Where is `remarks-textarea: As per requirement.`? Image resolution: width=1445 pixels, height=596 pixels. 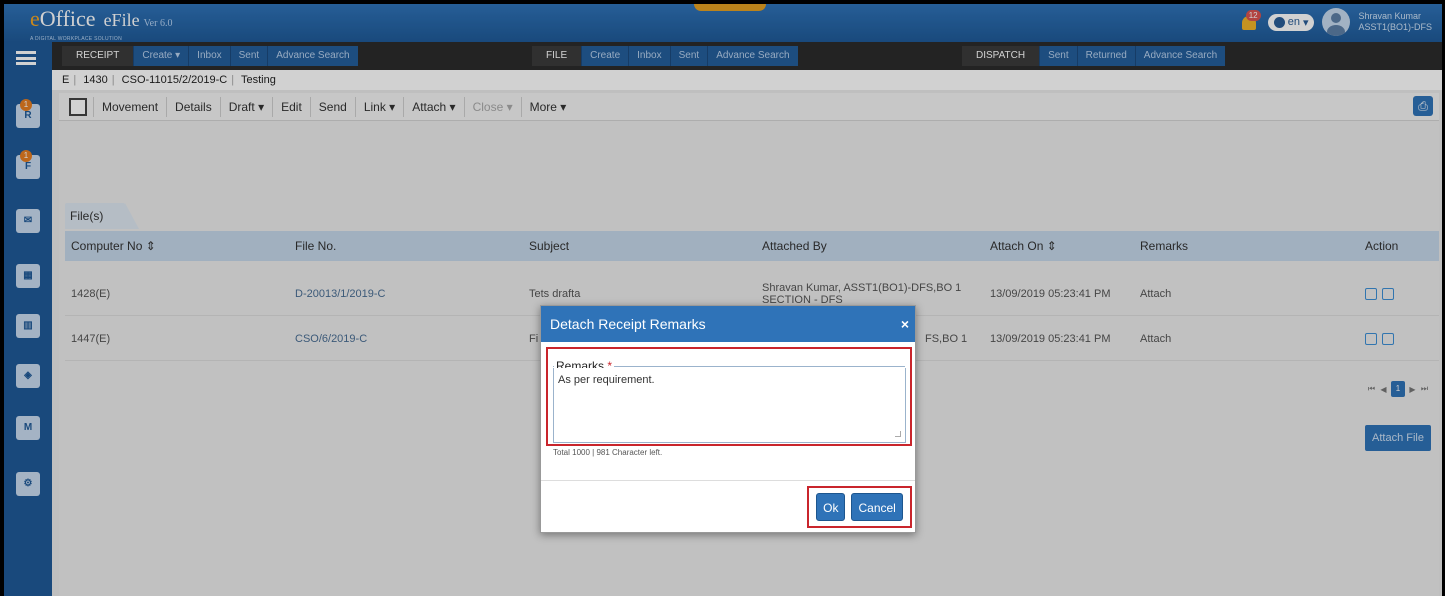
remarks-textarea: As per requirement. is located at coordinates (729, 405).